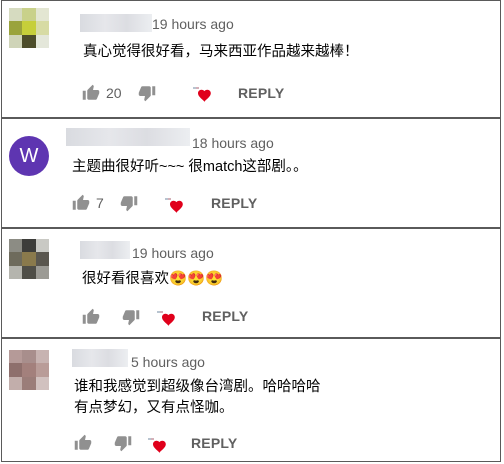 The height and width of the screenshot is (464, 504). Describe the element at coordinates (29, 156) in the screenshot. I see `avatar: W` at that location.